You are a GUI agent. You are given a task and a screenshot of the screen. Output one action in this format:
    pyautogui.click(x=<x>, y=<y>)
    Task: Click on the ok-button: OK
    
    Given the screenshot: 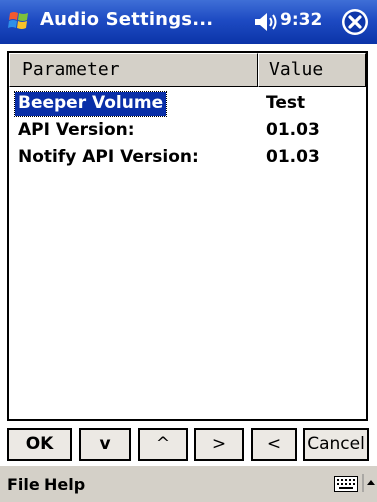 What is the action you would take?
    pyautogui.click(x=39, y=444)
    